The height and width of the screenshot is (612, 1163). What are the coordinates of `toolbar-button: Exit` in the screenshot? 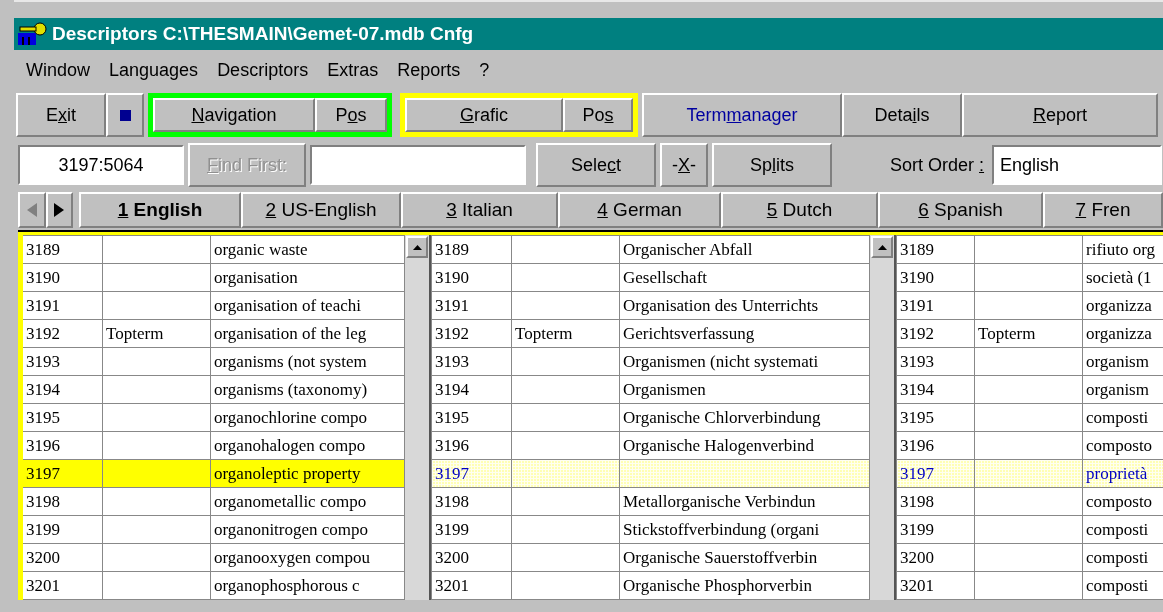 It's located at (61, 115).